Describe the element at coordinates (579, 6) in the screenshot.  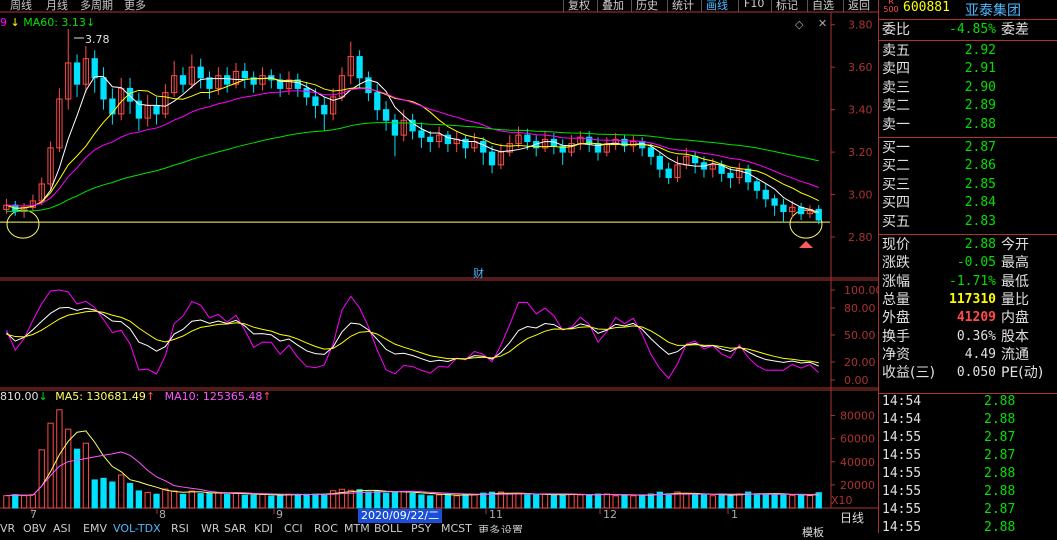
I see `adjust-button: 复权` at that location.